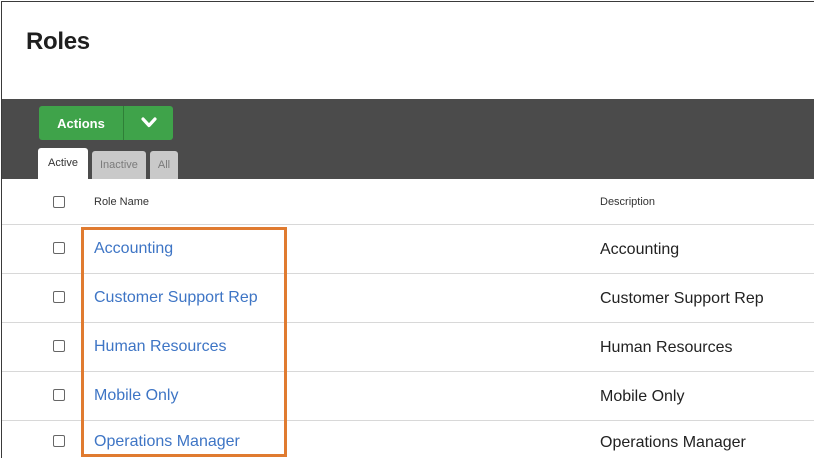 This screenshot has height=459, width=815. What do you see at coordinates (118, 165) in the screenshot?
I see `tab-inactive: Inactive` at bounding box center [118, 165].